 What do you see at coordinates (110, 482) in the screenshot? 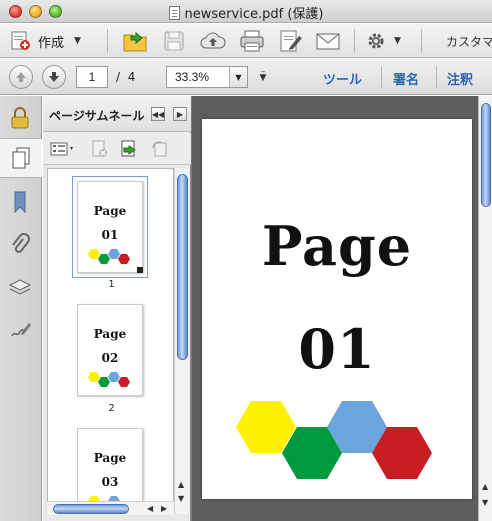
I see `thumbnail-number: 03` at bounding box center [110, 482].